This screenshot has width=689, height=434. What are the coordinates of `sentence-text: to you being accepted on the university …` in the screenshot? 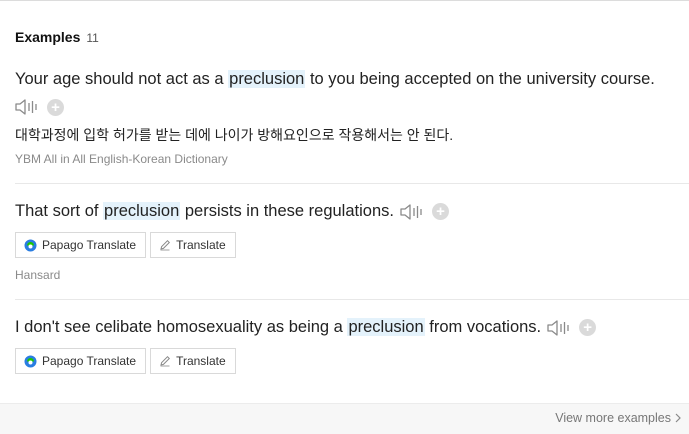 It's located at (480, 79).